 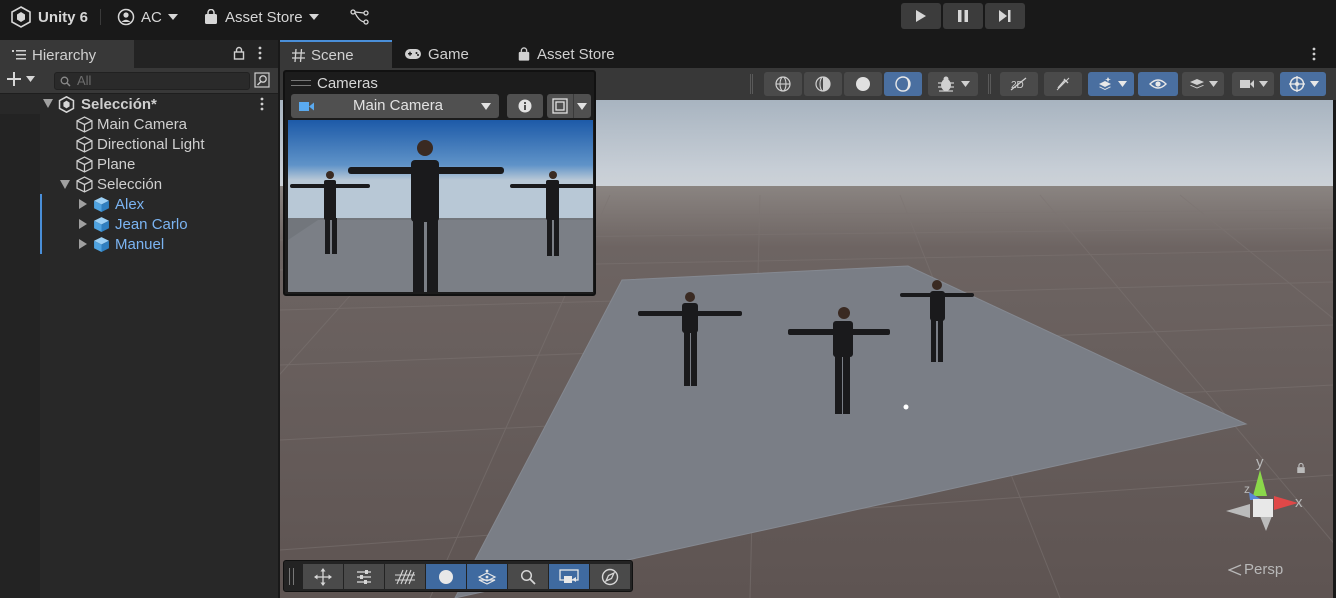 I want to click on pause-button, so click(x=963, y=16).